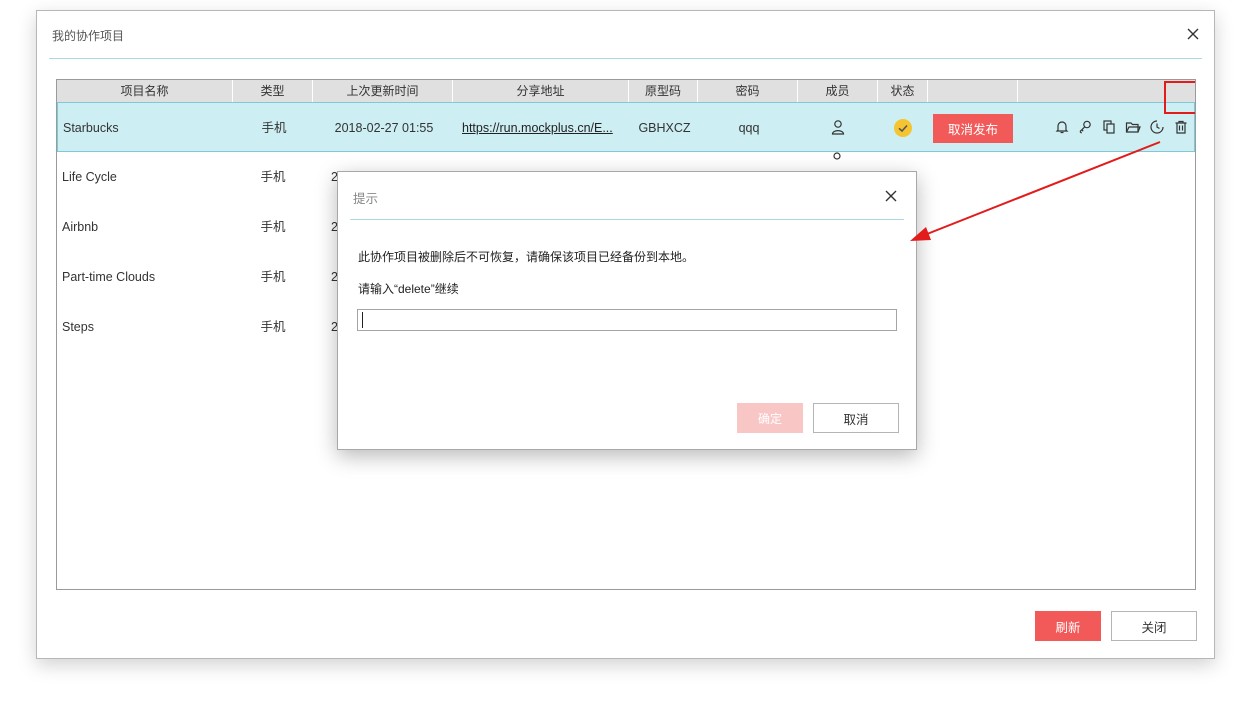 This screenshot has width=1252, height=724. Describe the element at coordinates (78, 327) in the screenshot. I see `project-name: Steps` at that location.